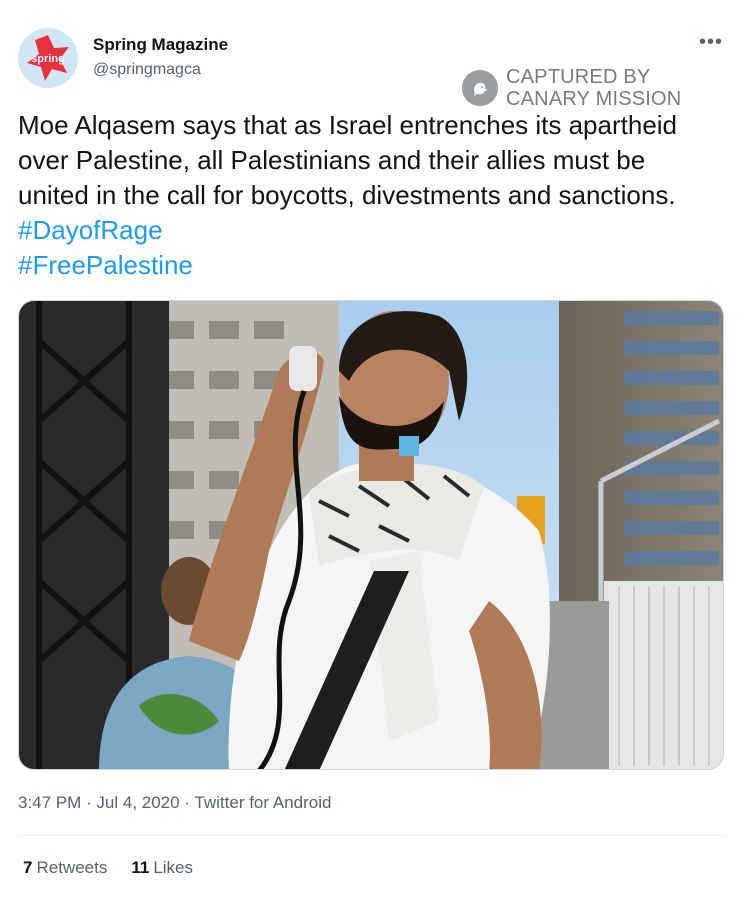 This screenshot has width=743, height=899. I want to click on divider, so click(371, 835).